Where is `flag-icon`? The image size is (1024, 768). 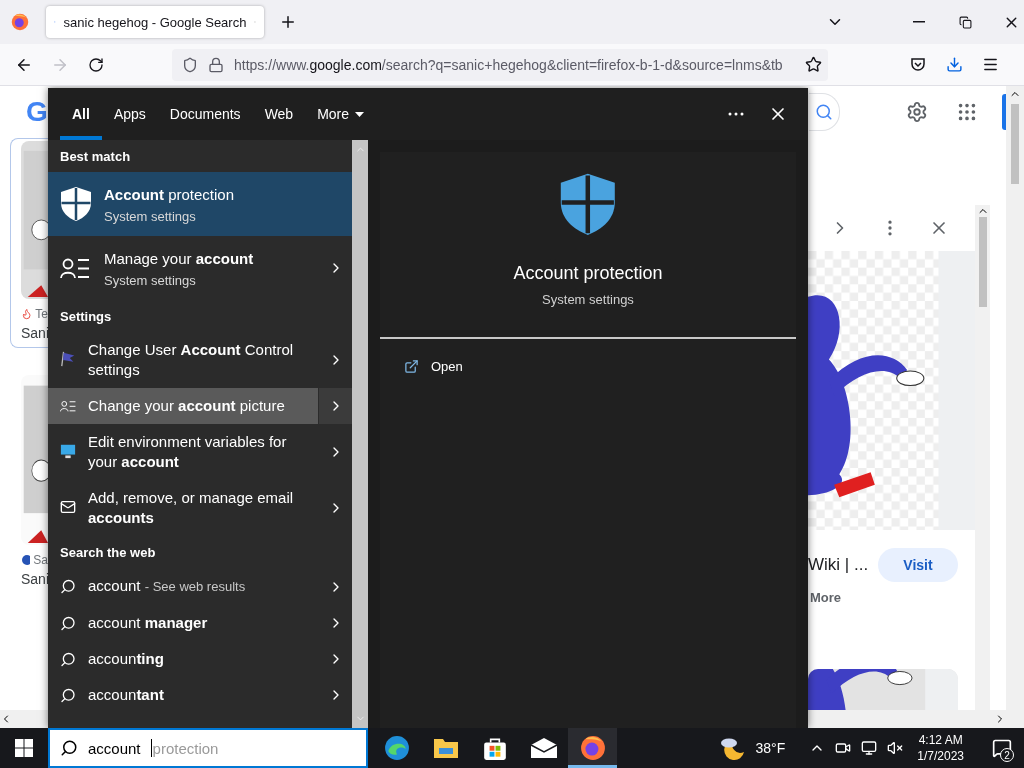
flag-icon is located at coordinates (68, 359).